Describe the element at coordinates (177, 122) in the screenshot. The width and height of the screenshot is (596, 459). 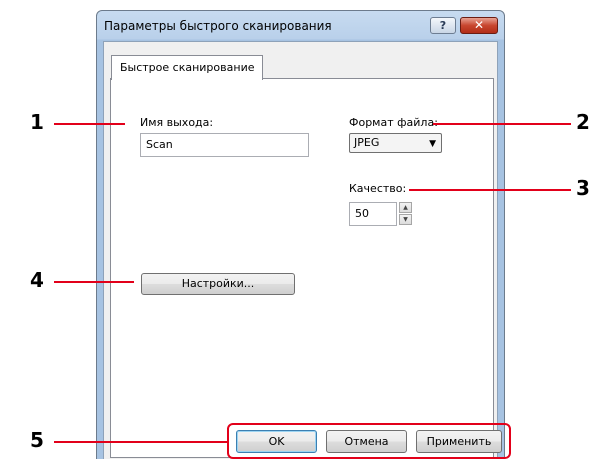
I see `output-name-label: Имя выхода:` at that location.